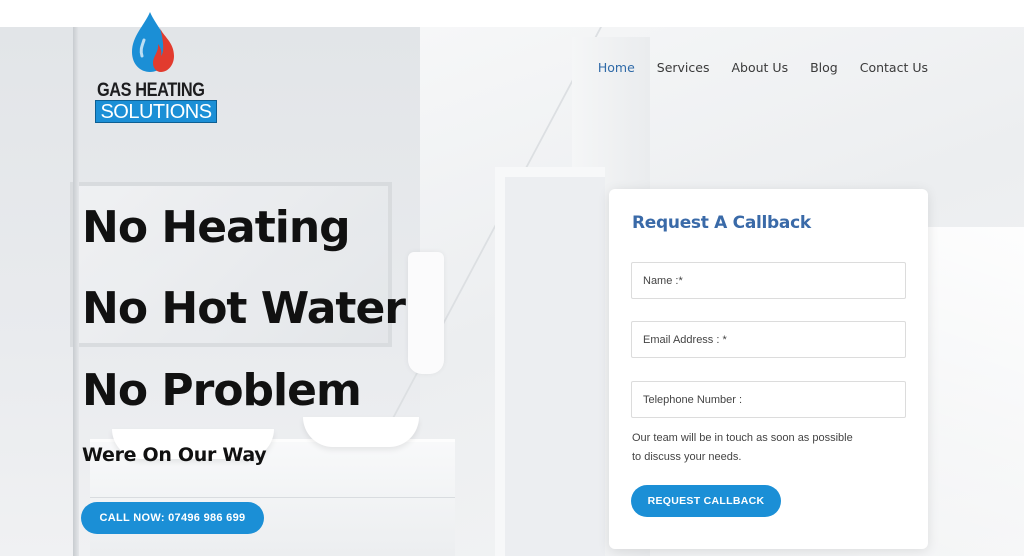 This screenshot has height=556, width=1024. What do you see at coordinates (683, 67) in the screenshot?
I see `nav-services: Services` at bounding box center [683, 67].